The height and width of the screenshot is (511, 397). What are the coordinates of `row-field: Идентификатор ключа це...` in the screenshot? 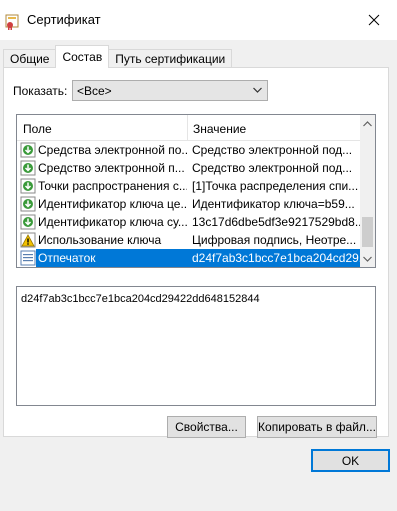 It's located at (112, 204).